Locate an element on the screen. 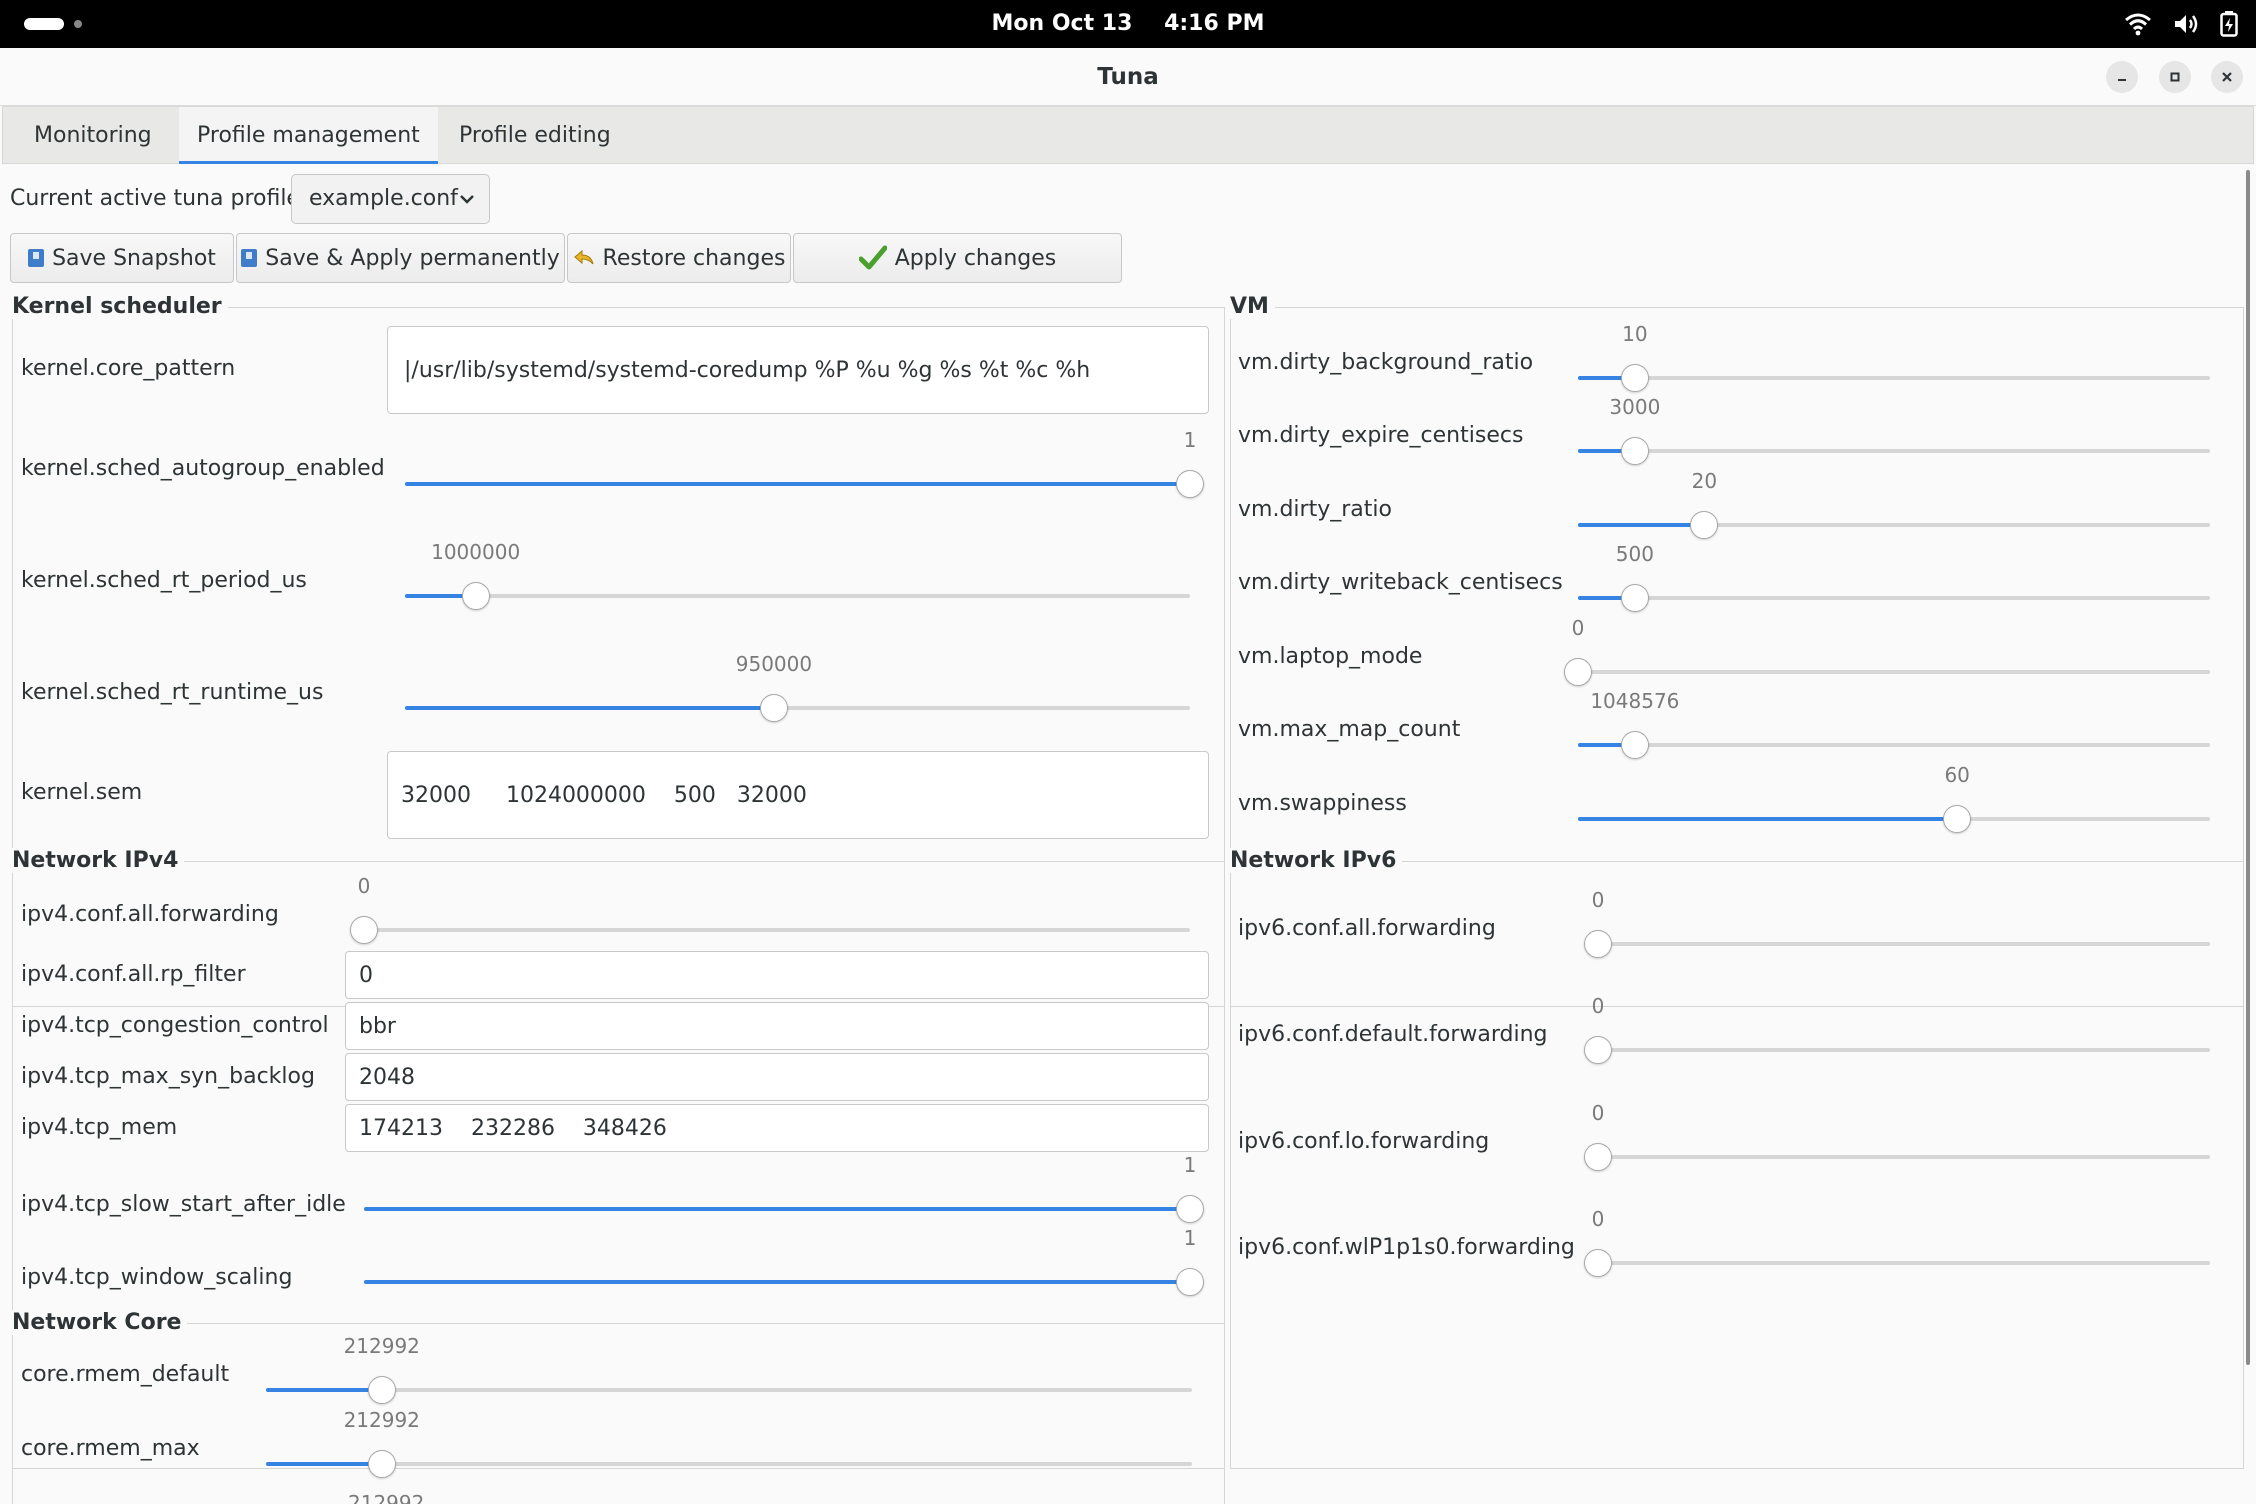  save-apply-label: Save & Apply permanently is located at coordinates (412, 258).